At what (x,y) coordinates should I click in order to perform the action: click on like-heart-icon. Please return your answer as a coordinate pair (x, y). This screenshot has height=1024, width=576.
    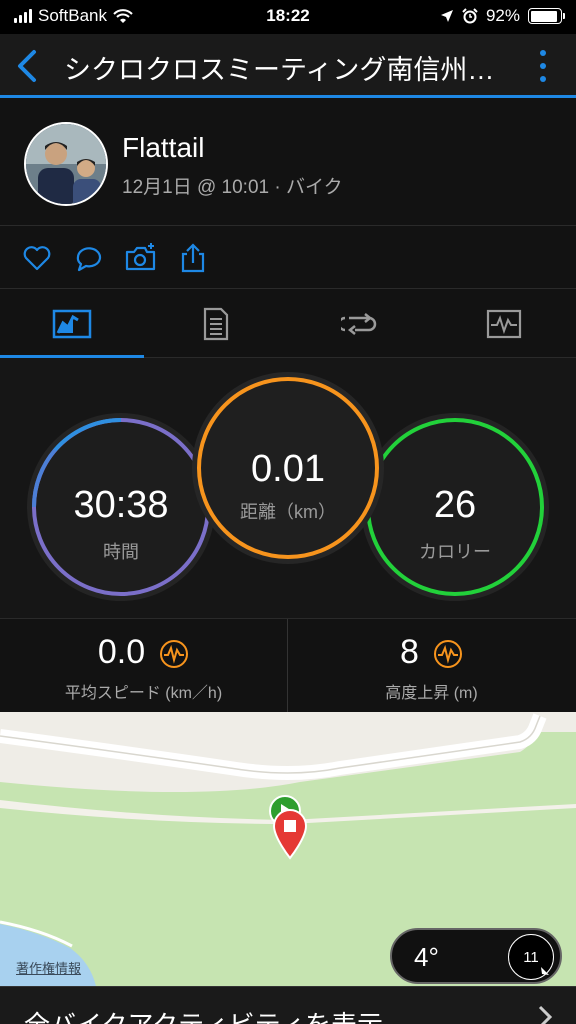
    Looking at the image, I should click on (37, 258).